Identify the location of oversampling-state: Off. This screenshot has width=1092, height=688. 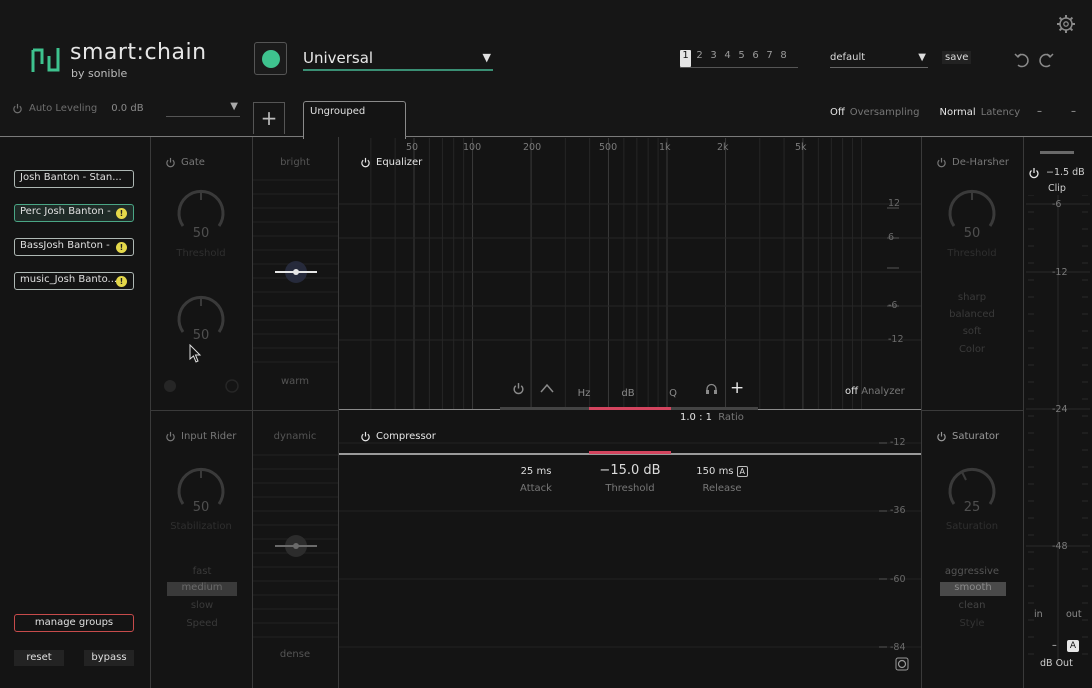
(837, 112).